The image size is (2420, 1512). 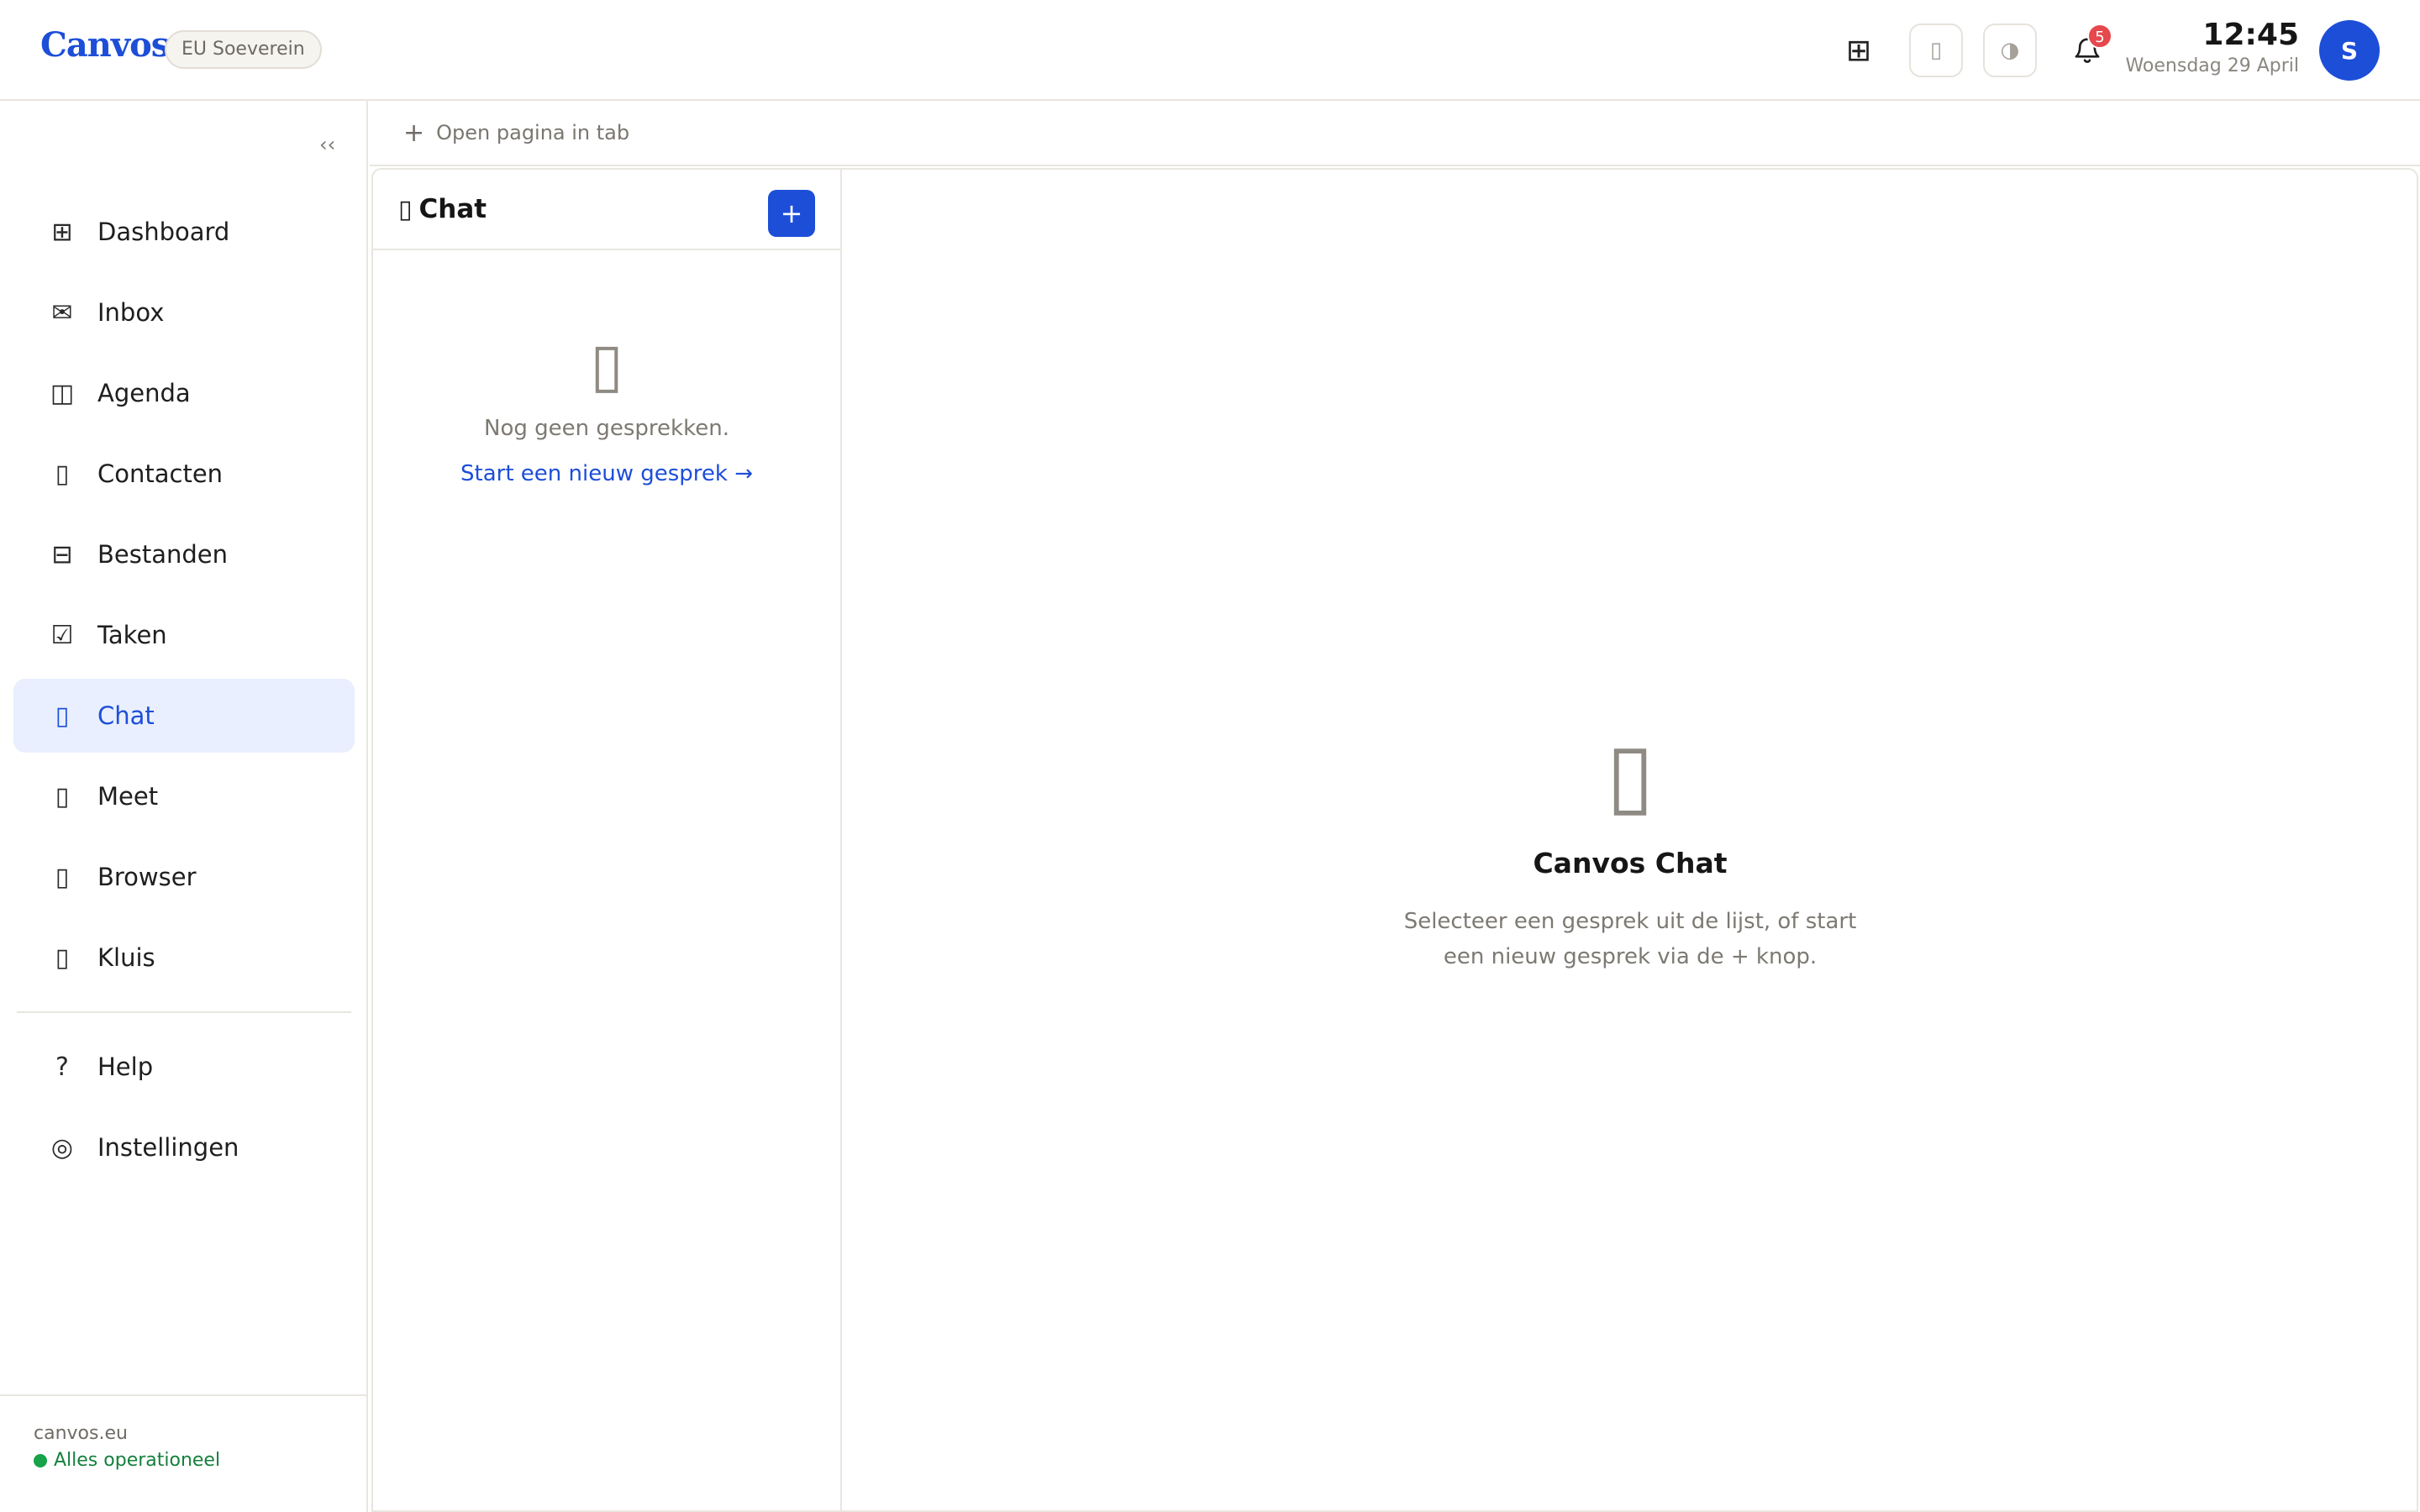 I want to click on sidebar-item-instellingen: ◎ Instellingen, so click(x=184, y=1147).